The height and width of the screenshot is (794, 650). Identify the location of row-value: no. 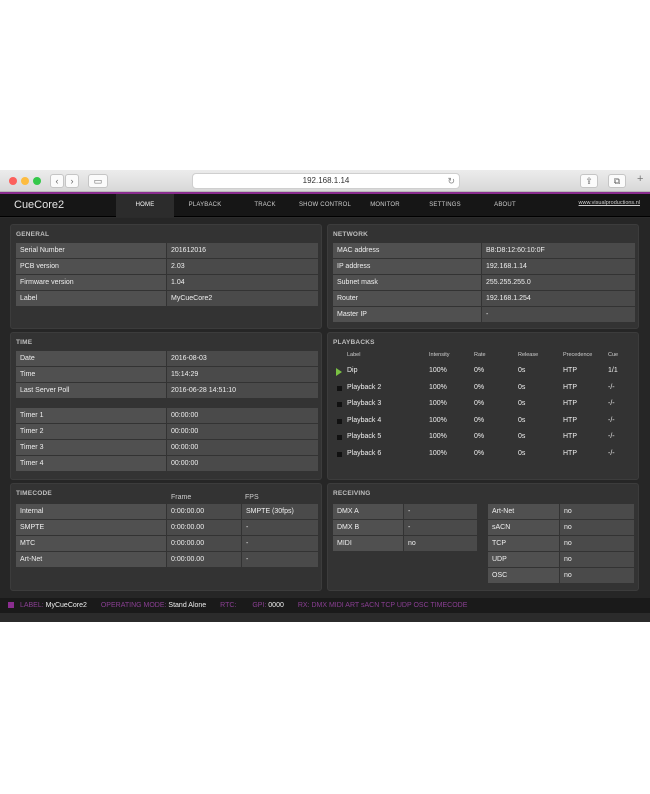
(597, 527).